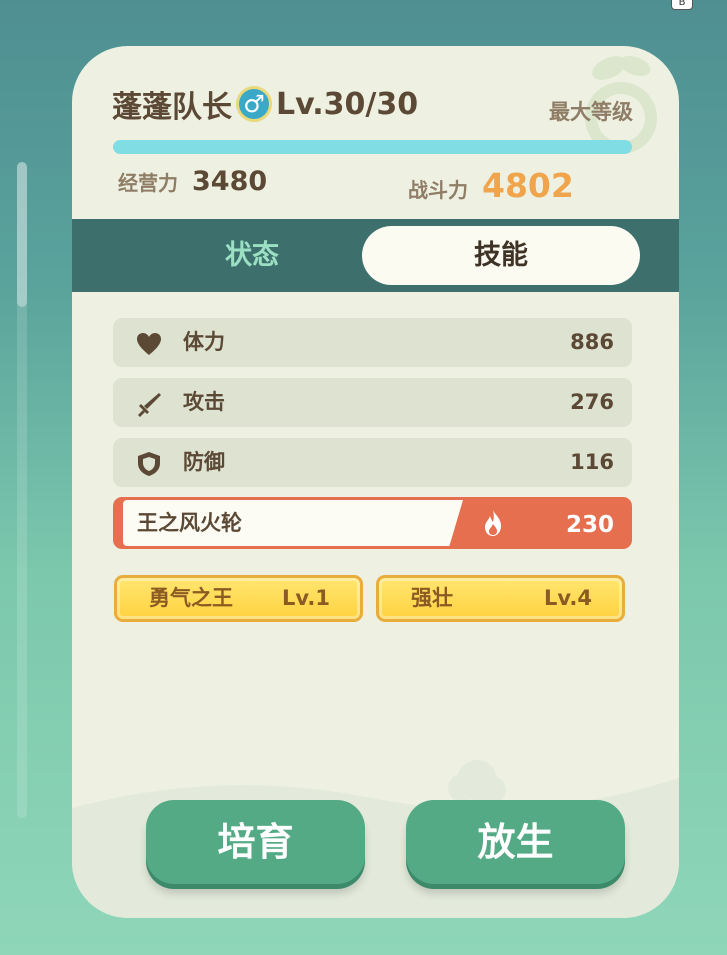 The height and width of the screenshot is (955, 727). Describe the element at coordinates (592, 342) in the screenshot. I see `stat-value-hp: 886` at that location.